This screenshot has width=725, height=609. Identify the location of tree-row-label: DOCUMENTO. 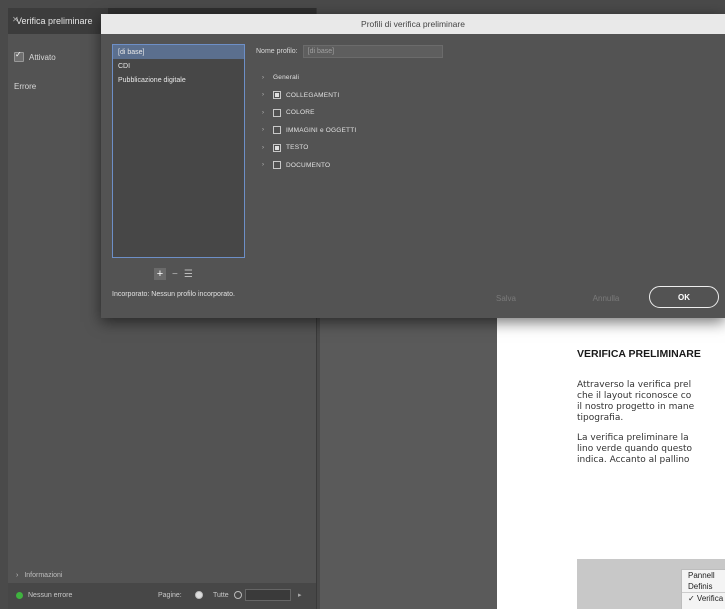
(308, 165).